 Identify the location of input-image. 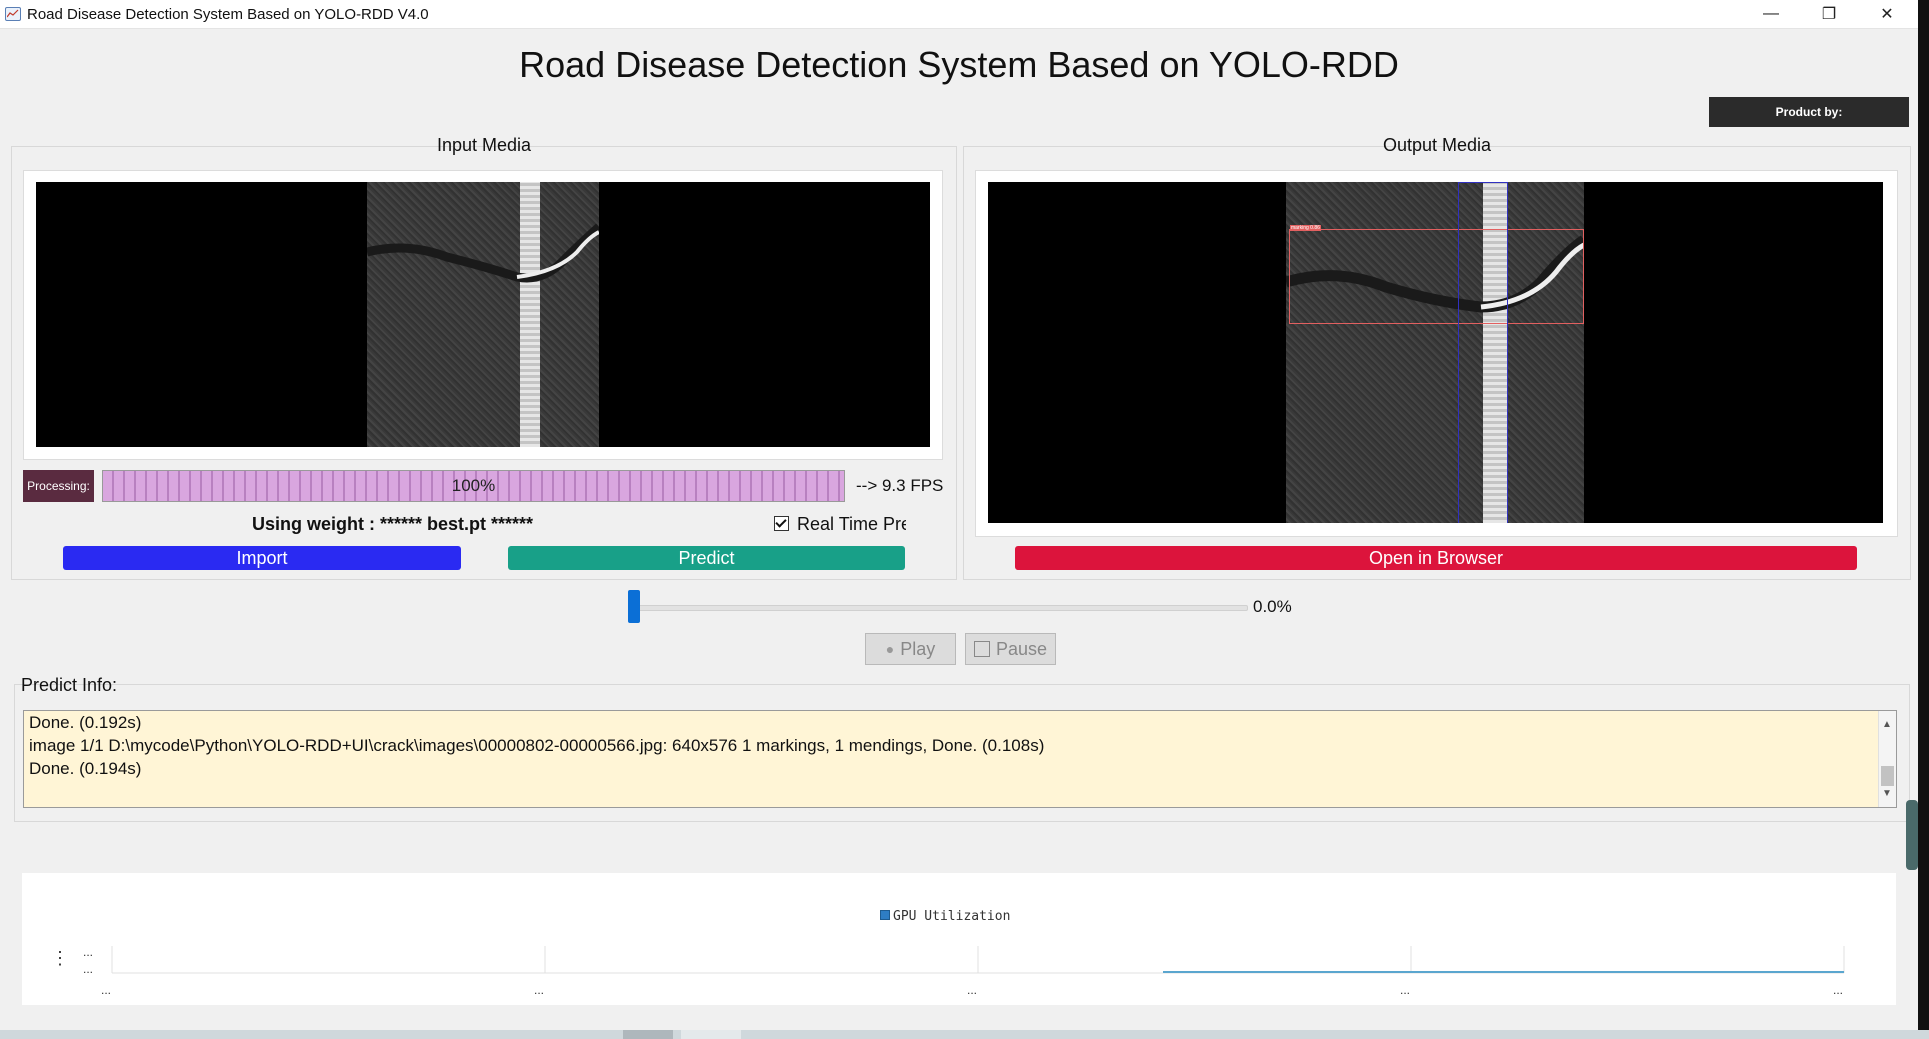
(483, 314).